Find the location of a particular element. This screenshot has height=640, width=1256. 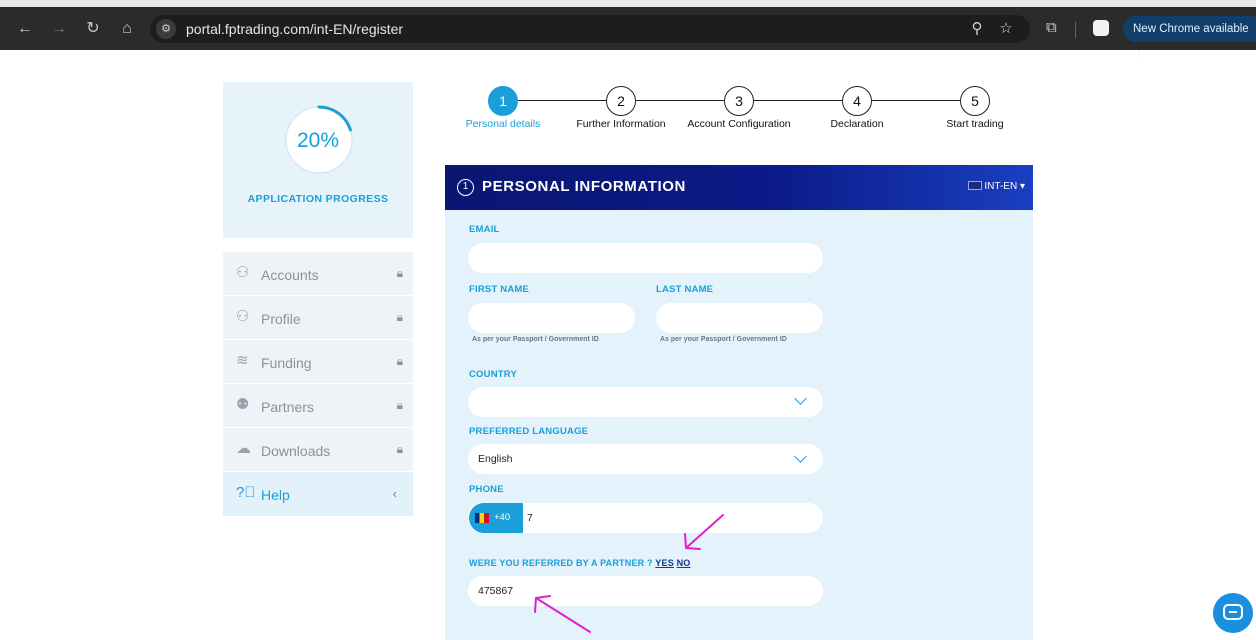

romania-flag-icon is located at coordinates (482, 518).